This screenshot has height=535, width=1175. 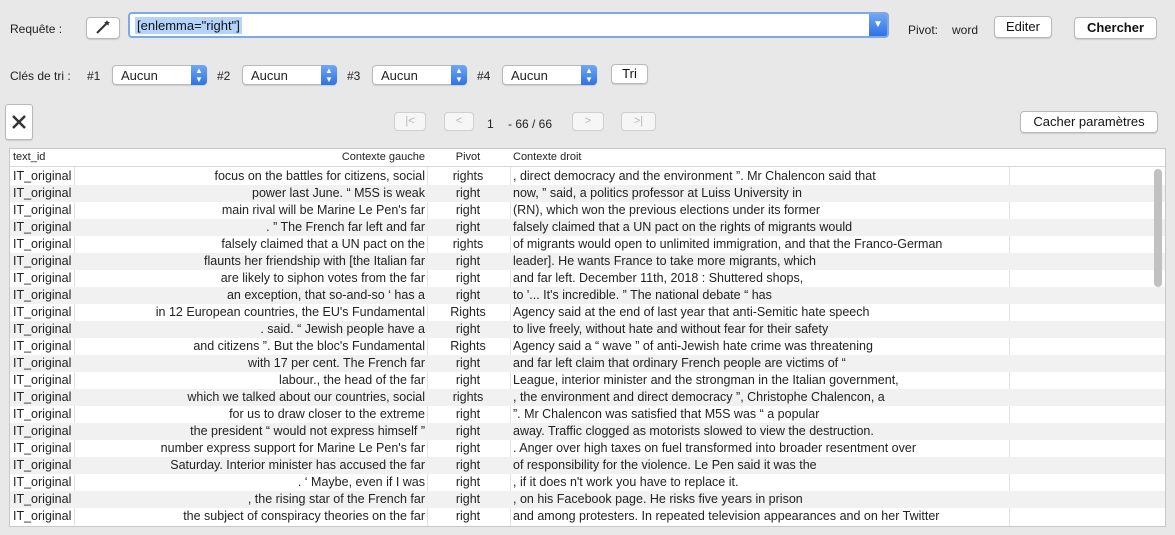 What do you see at coordinates (327, 414) in the screenshot?
I see `cell-left-context: for us to draw closer to the extreme` at bounding box center [327, 414].